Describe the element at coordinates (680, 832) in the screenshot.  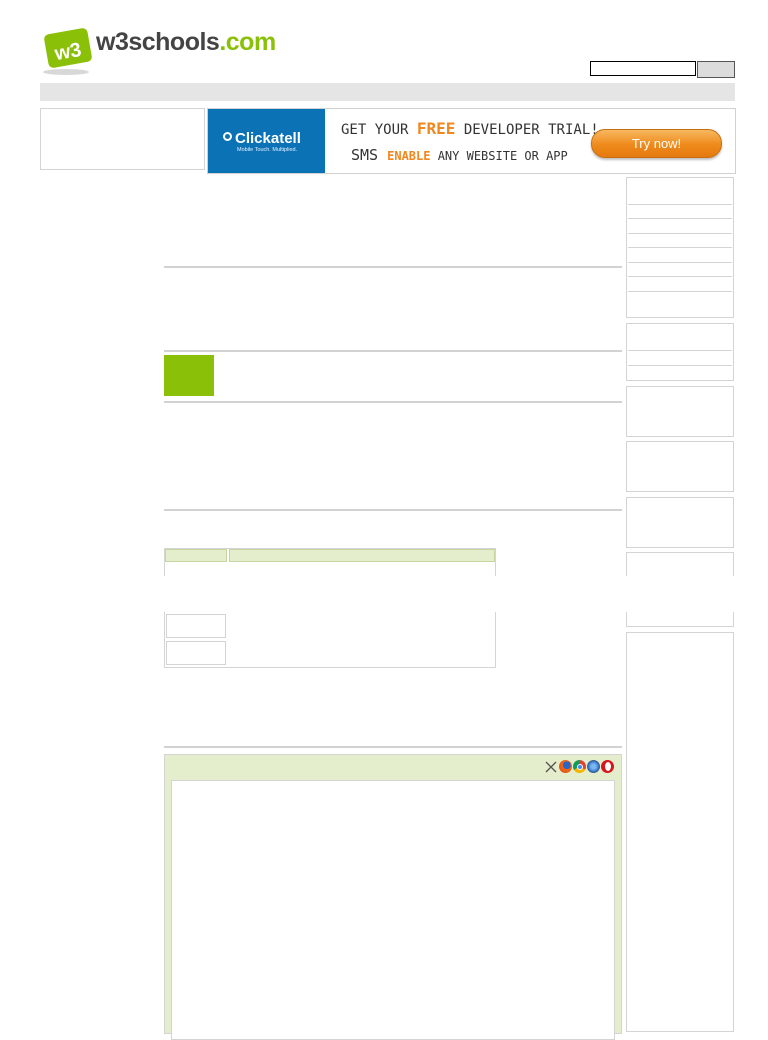
I see `sidebar-ad-box` at that location.